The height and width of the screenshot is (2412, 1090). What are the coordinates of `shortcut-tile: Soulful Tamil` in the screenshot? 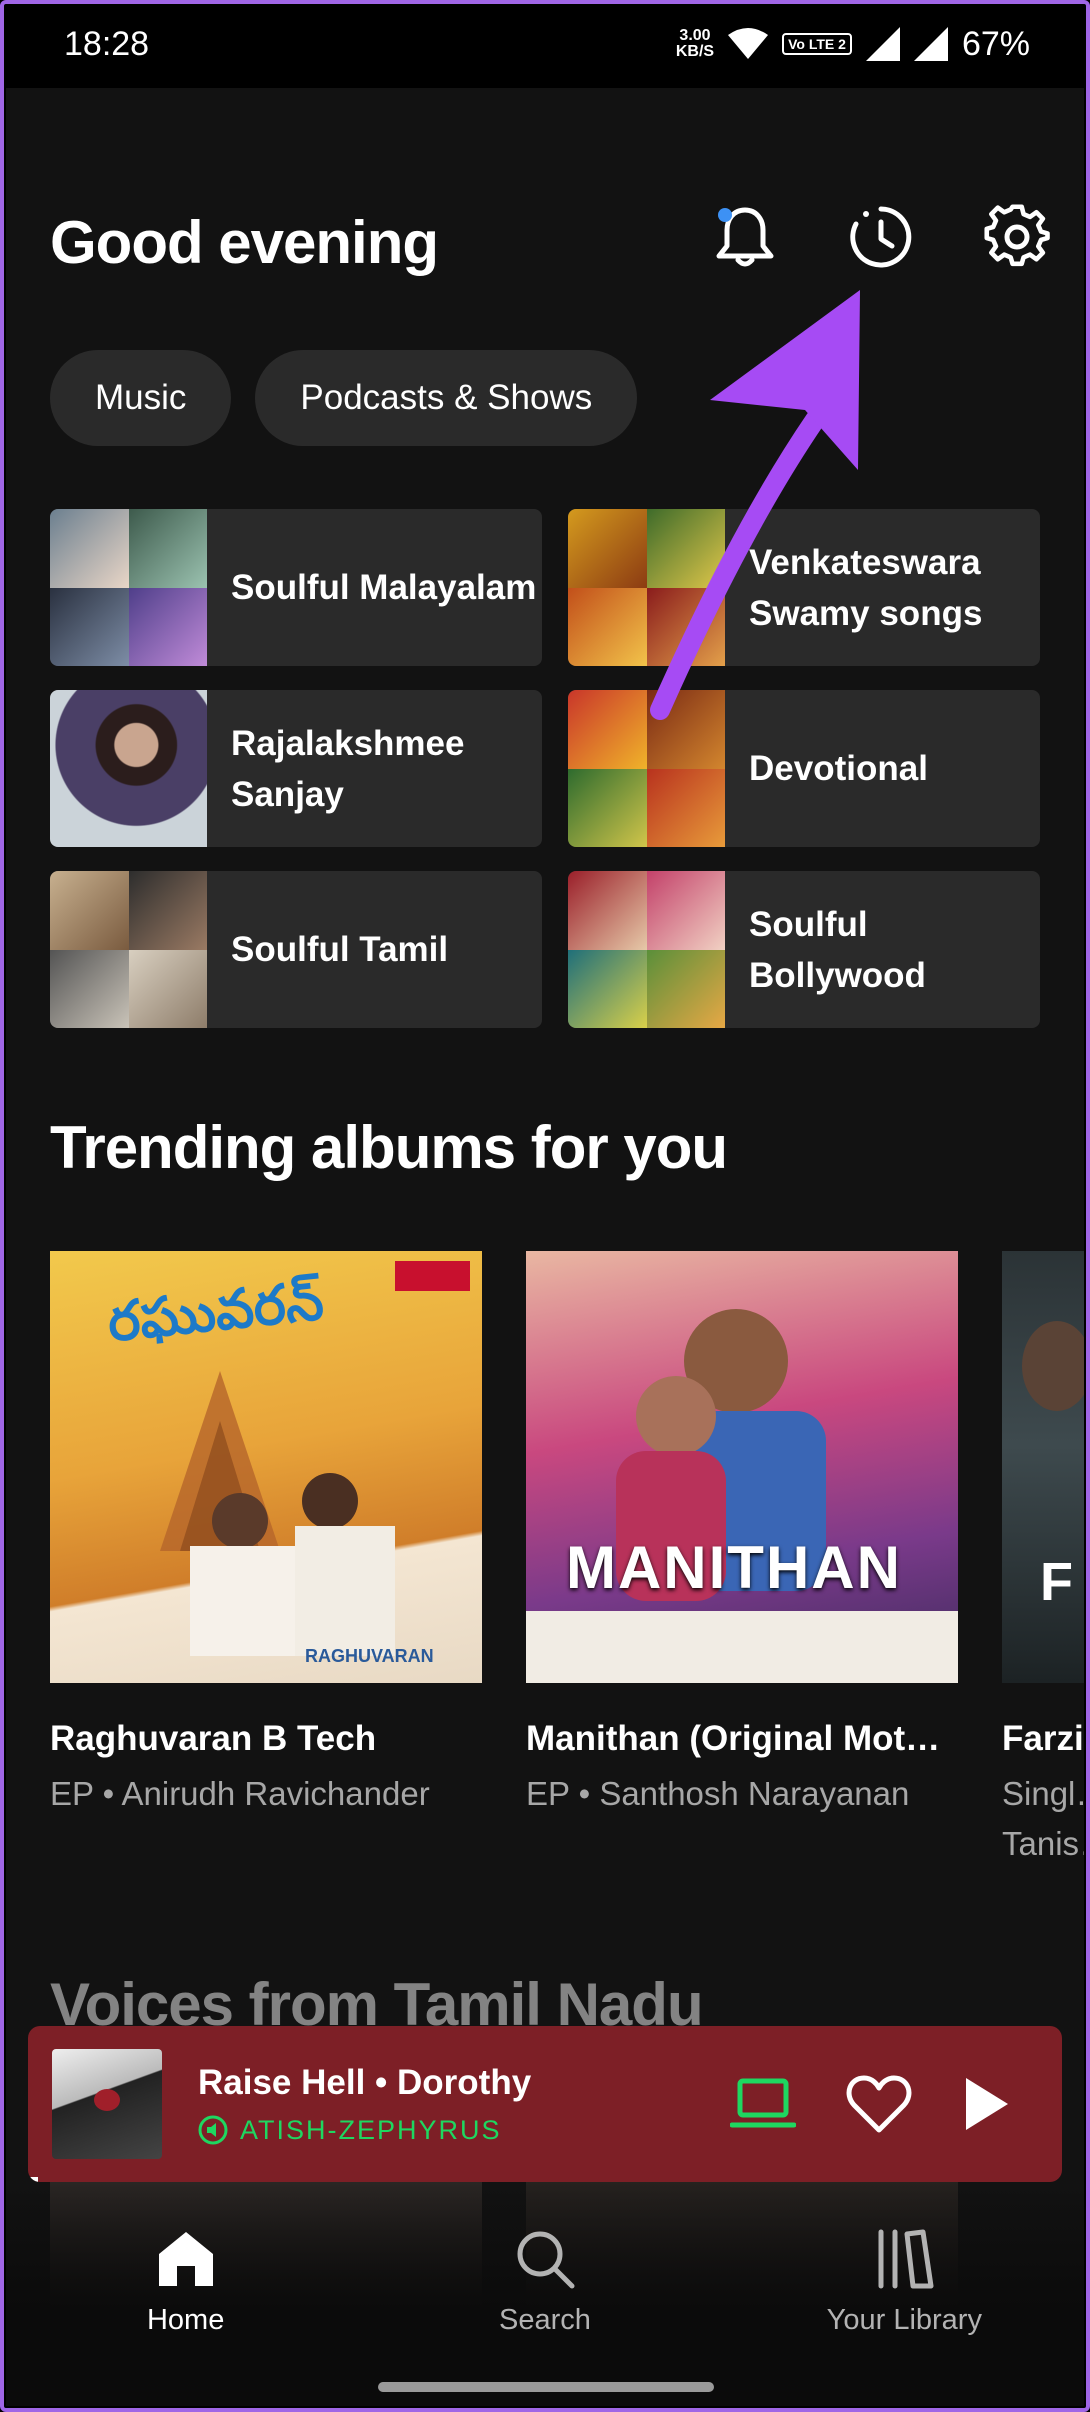 It's located at (296, 949).